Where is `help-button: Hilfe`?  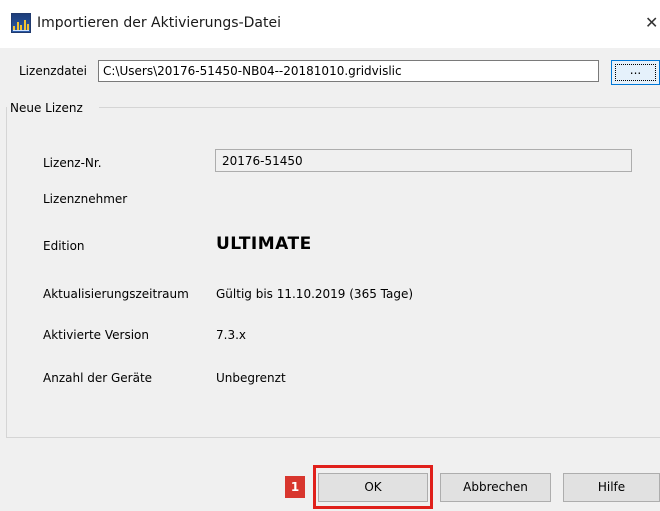 help-button: Hilfe is located at coordinates (611, 487).